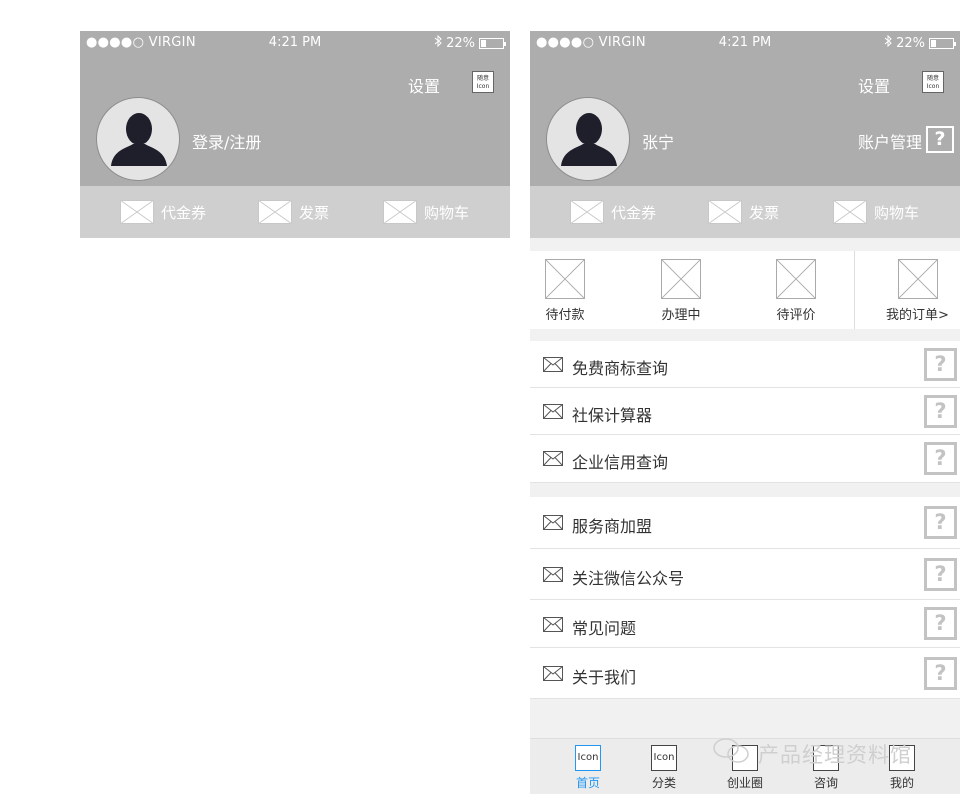 The width and height of the screenshot is (960, 794). I want to click on home-icon: Icon, so click(588, 758).